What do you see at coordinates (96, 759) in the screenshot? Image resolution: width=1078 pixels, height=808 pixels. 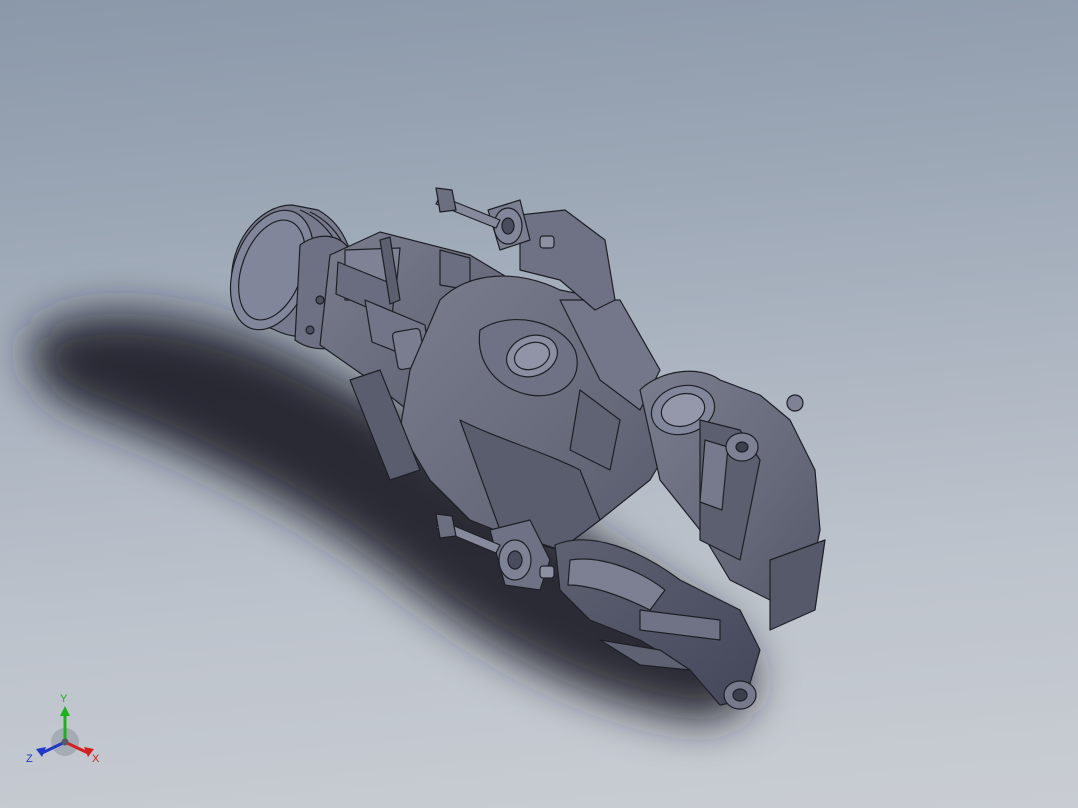 I see `x-axis-label: X` at bounding box center [96, 759].